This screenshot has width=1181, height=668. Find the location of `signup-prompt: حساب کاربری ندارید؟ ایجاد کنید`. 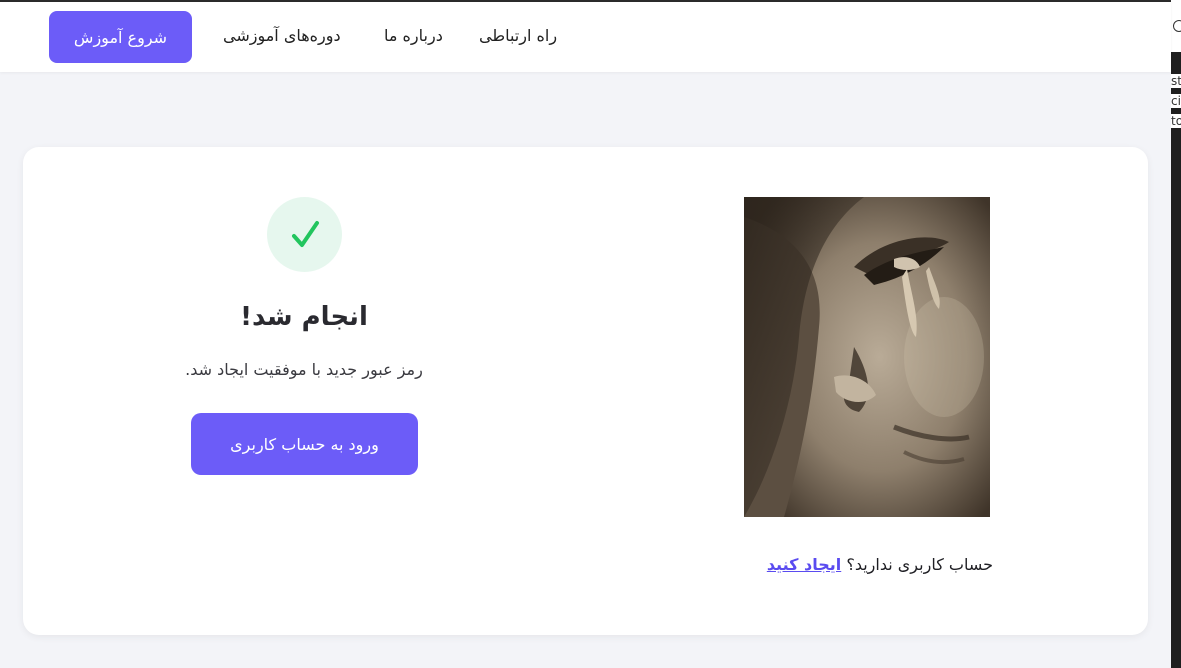

signup-prompt: حساب کاربری ندارید؟ ایجاد کنید is located at coordinates (853, 564).